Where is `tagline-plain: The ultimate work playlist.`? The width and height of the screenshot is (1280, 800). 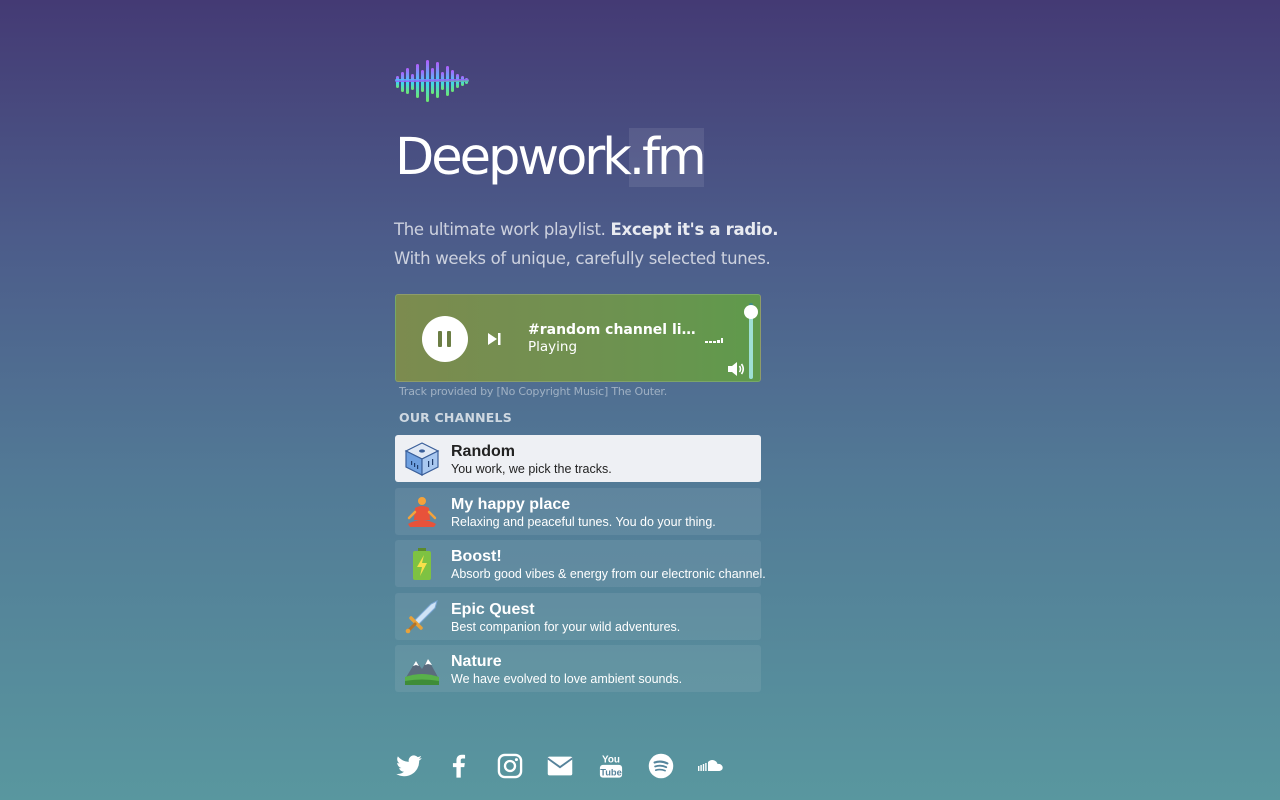 tagline-plain: The ultimate work playlist. is located at coordinates (502, 229).